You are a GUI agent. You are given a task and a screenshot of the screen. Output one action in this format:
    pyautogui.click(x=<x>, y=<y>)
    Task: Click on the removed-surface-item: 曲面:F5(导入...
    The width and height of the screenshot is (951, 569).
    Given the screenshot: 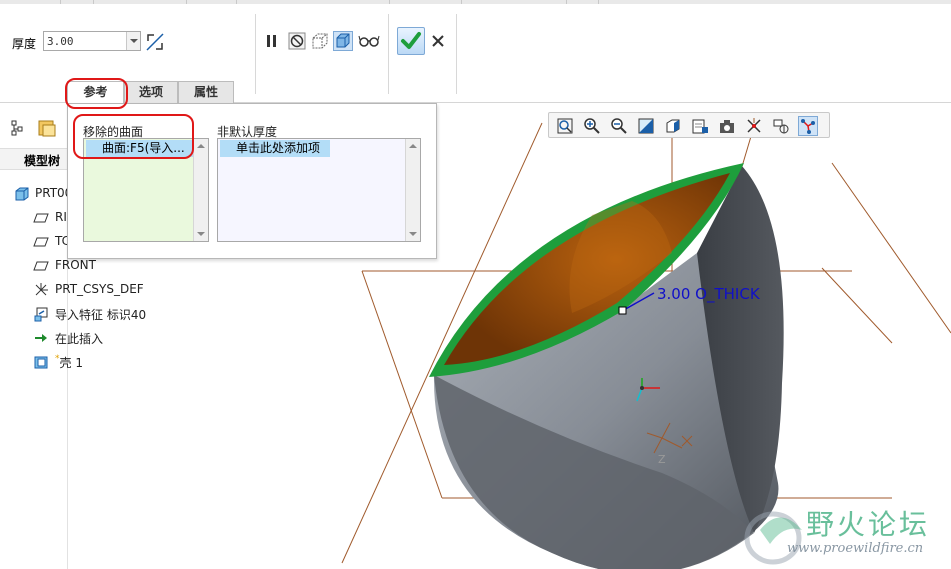 What is the action you would take?
    pyautogui.click(x=139, y=148)
    